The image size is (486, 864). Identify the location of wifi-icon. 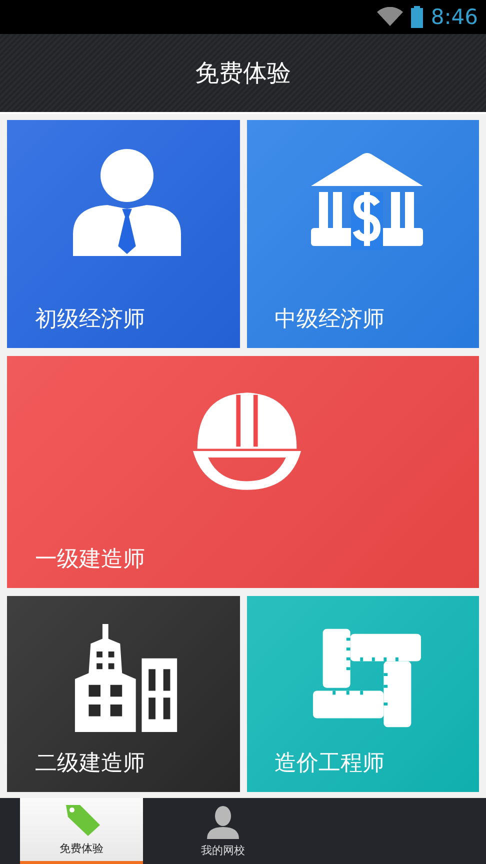
(389, 17).